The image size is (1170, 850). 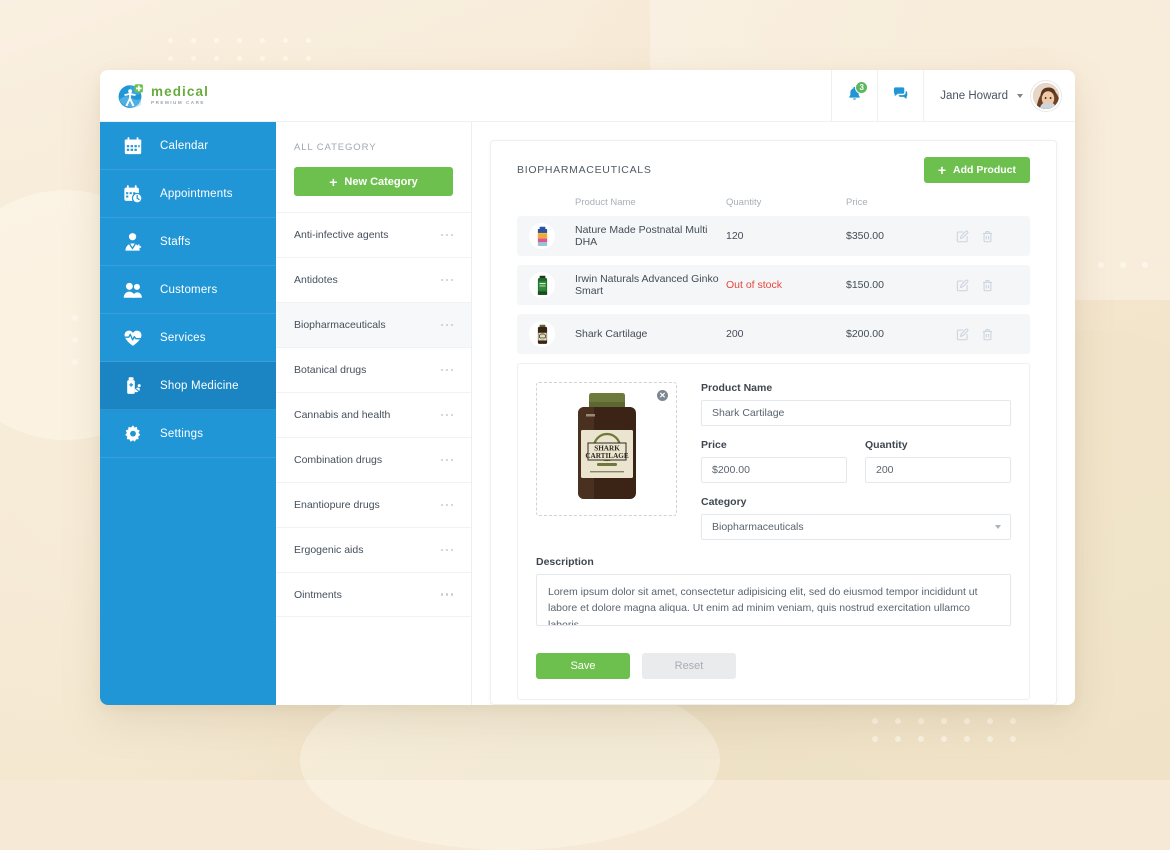 I want to click on category-field-group: Category, so click(x=856, y=518).